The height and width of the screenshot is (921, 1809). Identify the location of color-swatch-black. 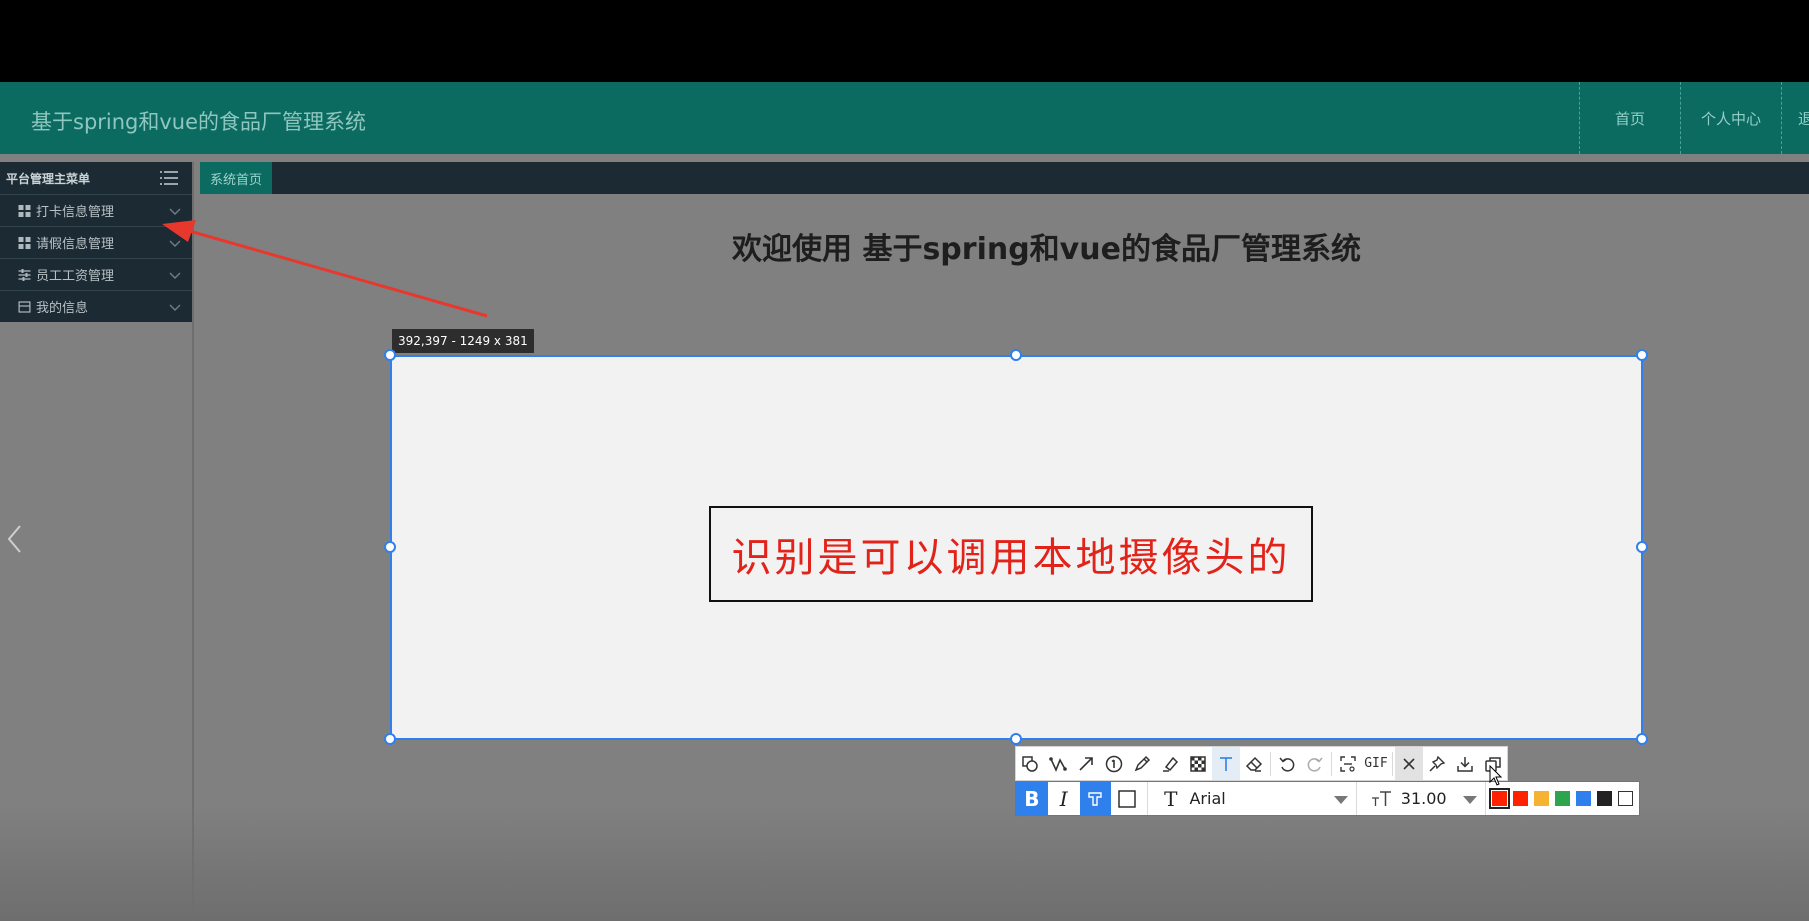
(1604, 798).